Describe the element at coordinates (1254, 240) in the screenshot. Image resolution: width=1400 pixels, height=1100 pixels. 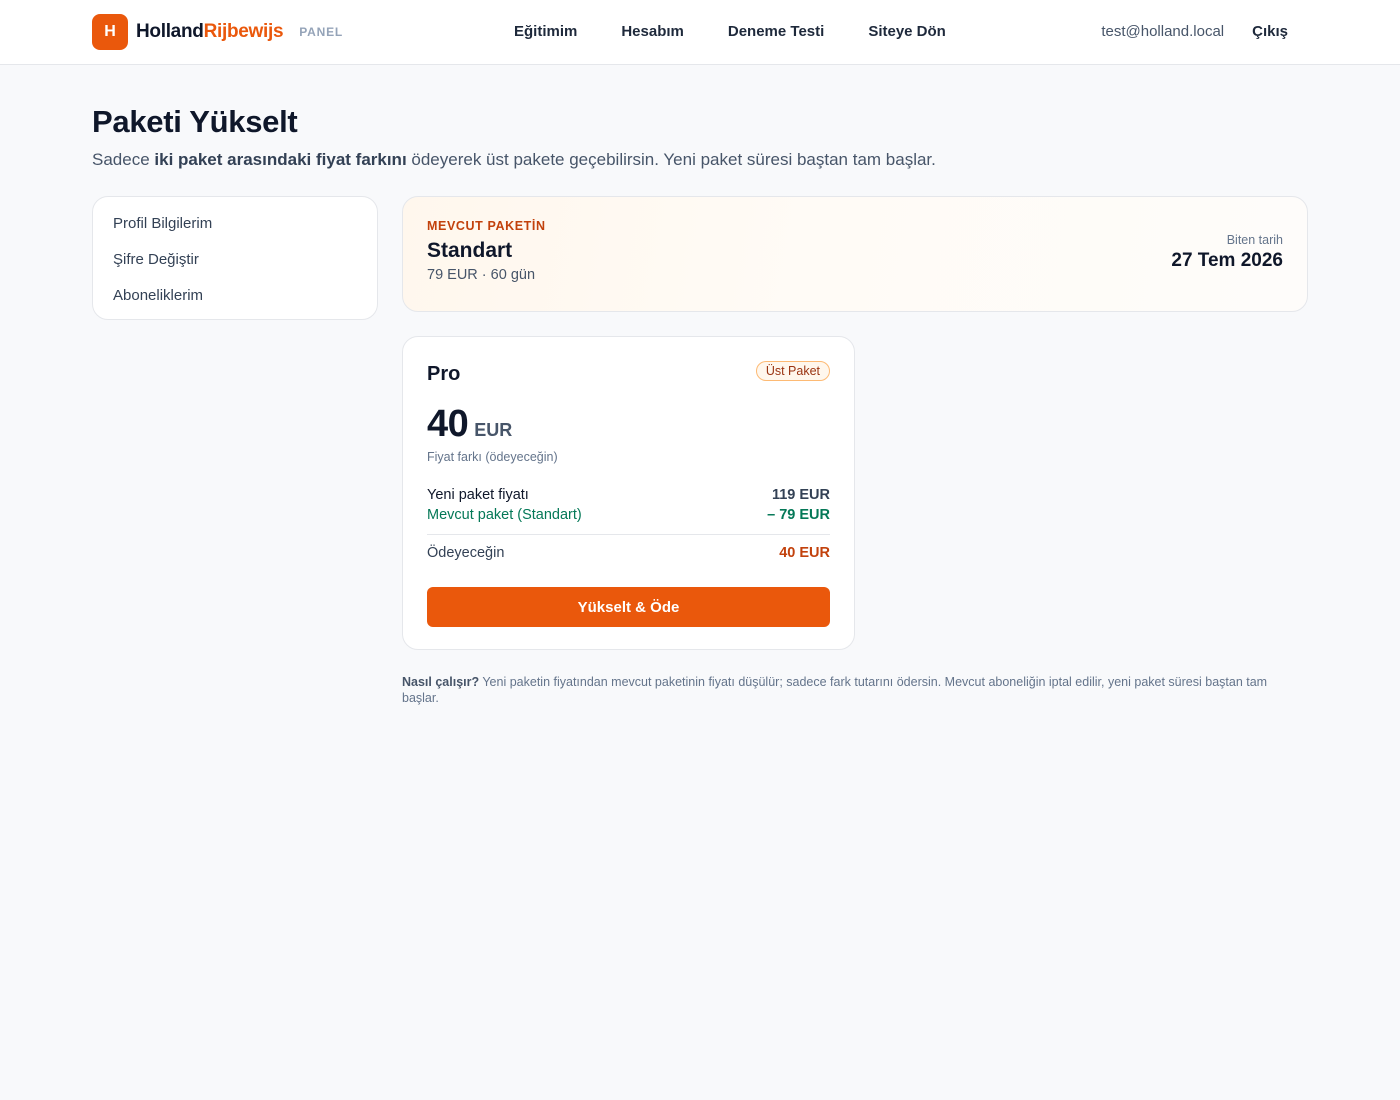
I see `end-date-label: Biten tarih` at that location.